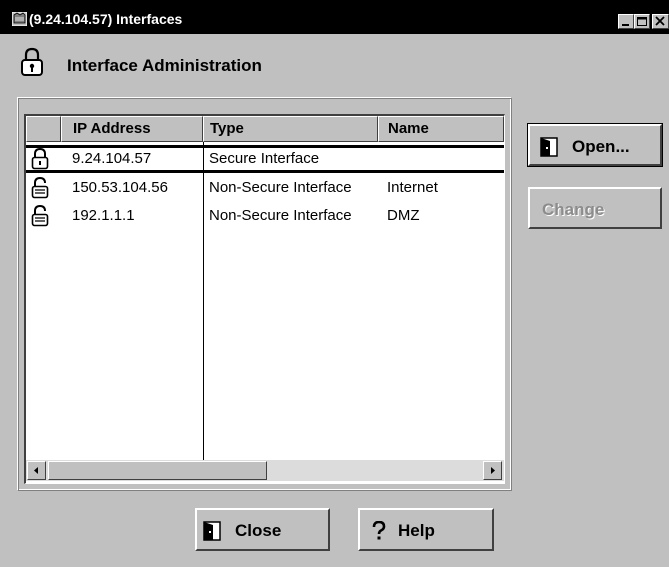 This screenshot has width=669, height=567. Describe the element at coordinates (334, 17) in the screenshot. I see `title-bar: (9.24.104.57) Interfaces` at that location.